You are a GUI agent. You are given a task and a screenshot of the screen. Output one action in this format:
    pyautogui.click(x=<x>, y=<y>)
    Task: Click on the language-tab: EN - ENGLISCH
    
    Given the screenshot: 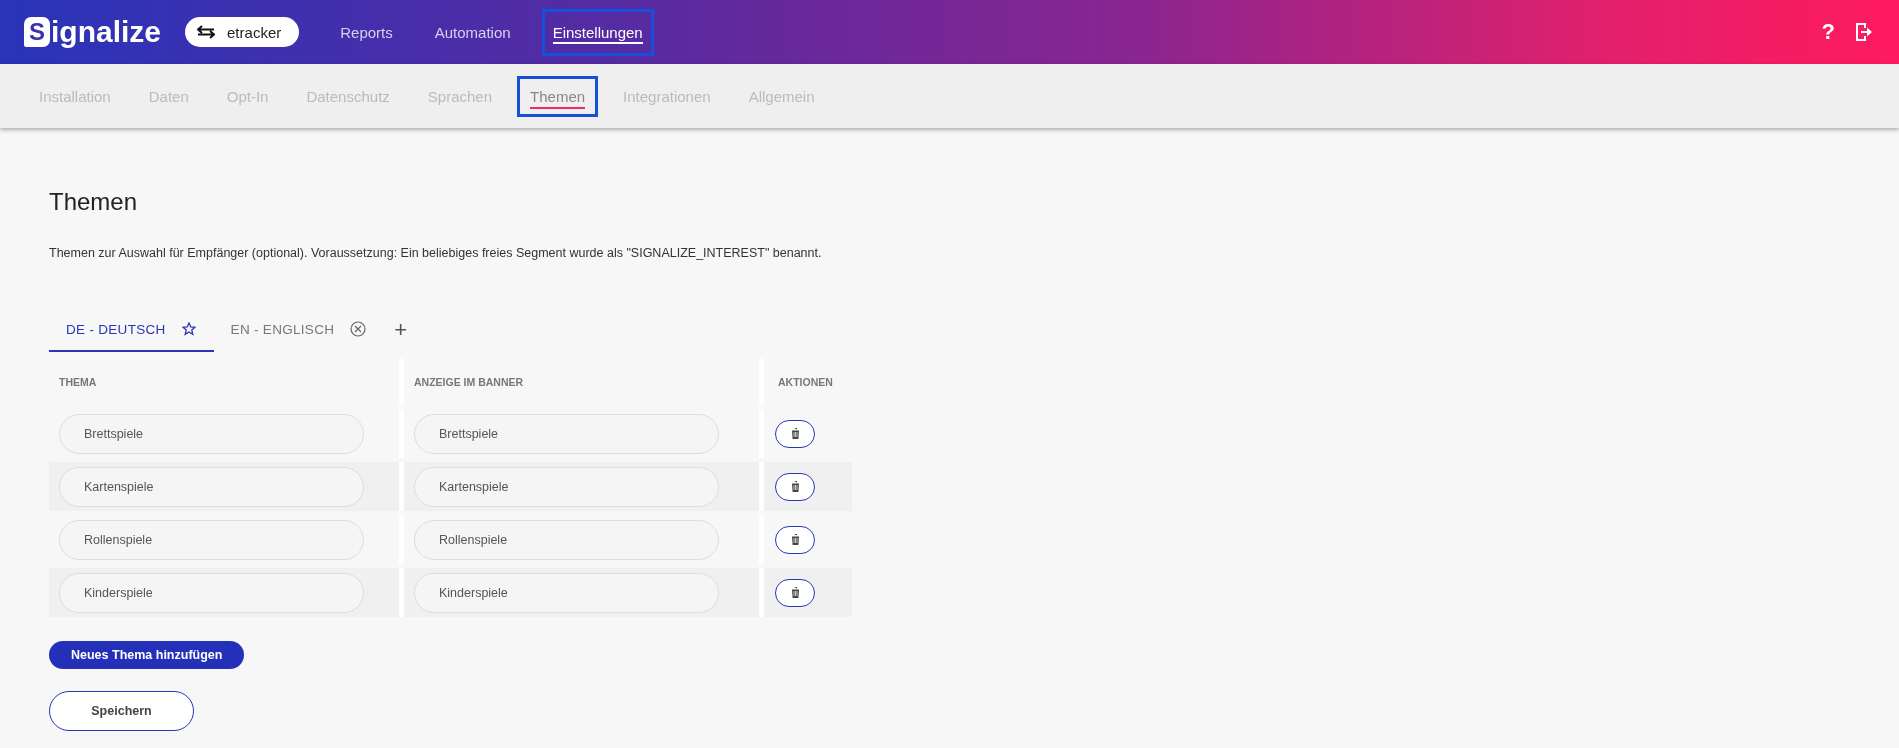 What is the action you would take?
    pyautogui.click(x=299, y=330)
    